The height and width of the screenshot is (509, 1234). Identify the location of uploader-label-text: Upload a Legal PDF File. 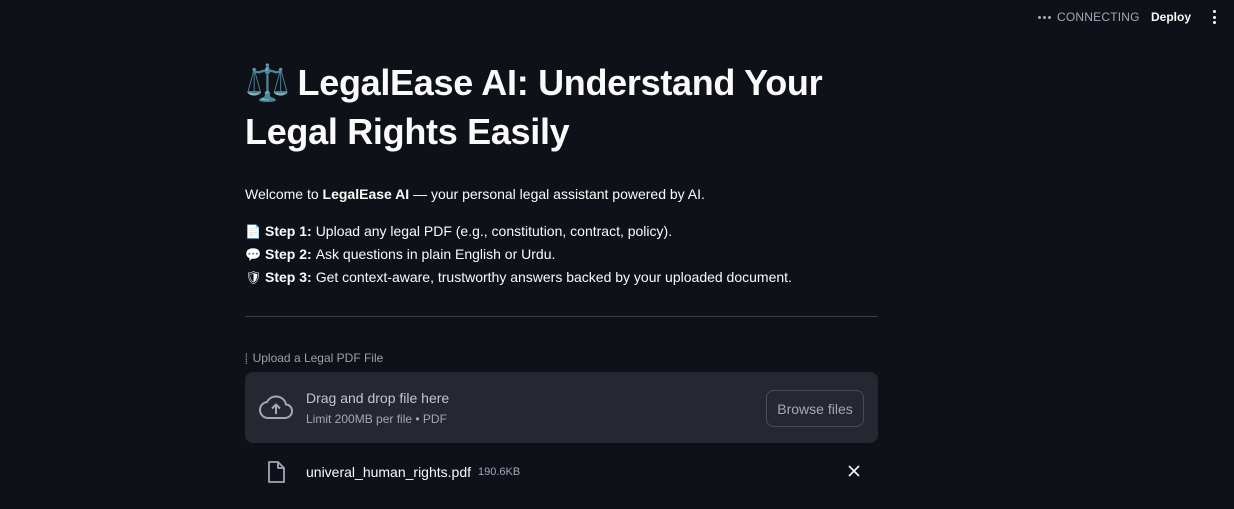
(318, 358).